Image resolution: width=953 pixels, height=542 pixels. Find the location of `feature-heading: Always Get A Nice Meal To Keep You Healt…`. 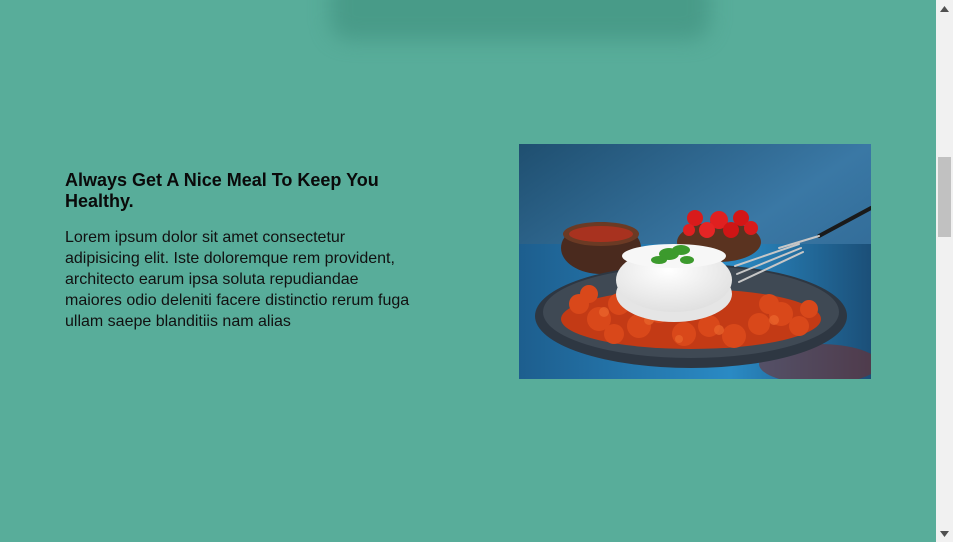

feature-heading: Always Get A Nice Meal To Keep You Healt… is located at coordinates (222, 190).